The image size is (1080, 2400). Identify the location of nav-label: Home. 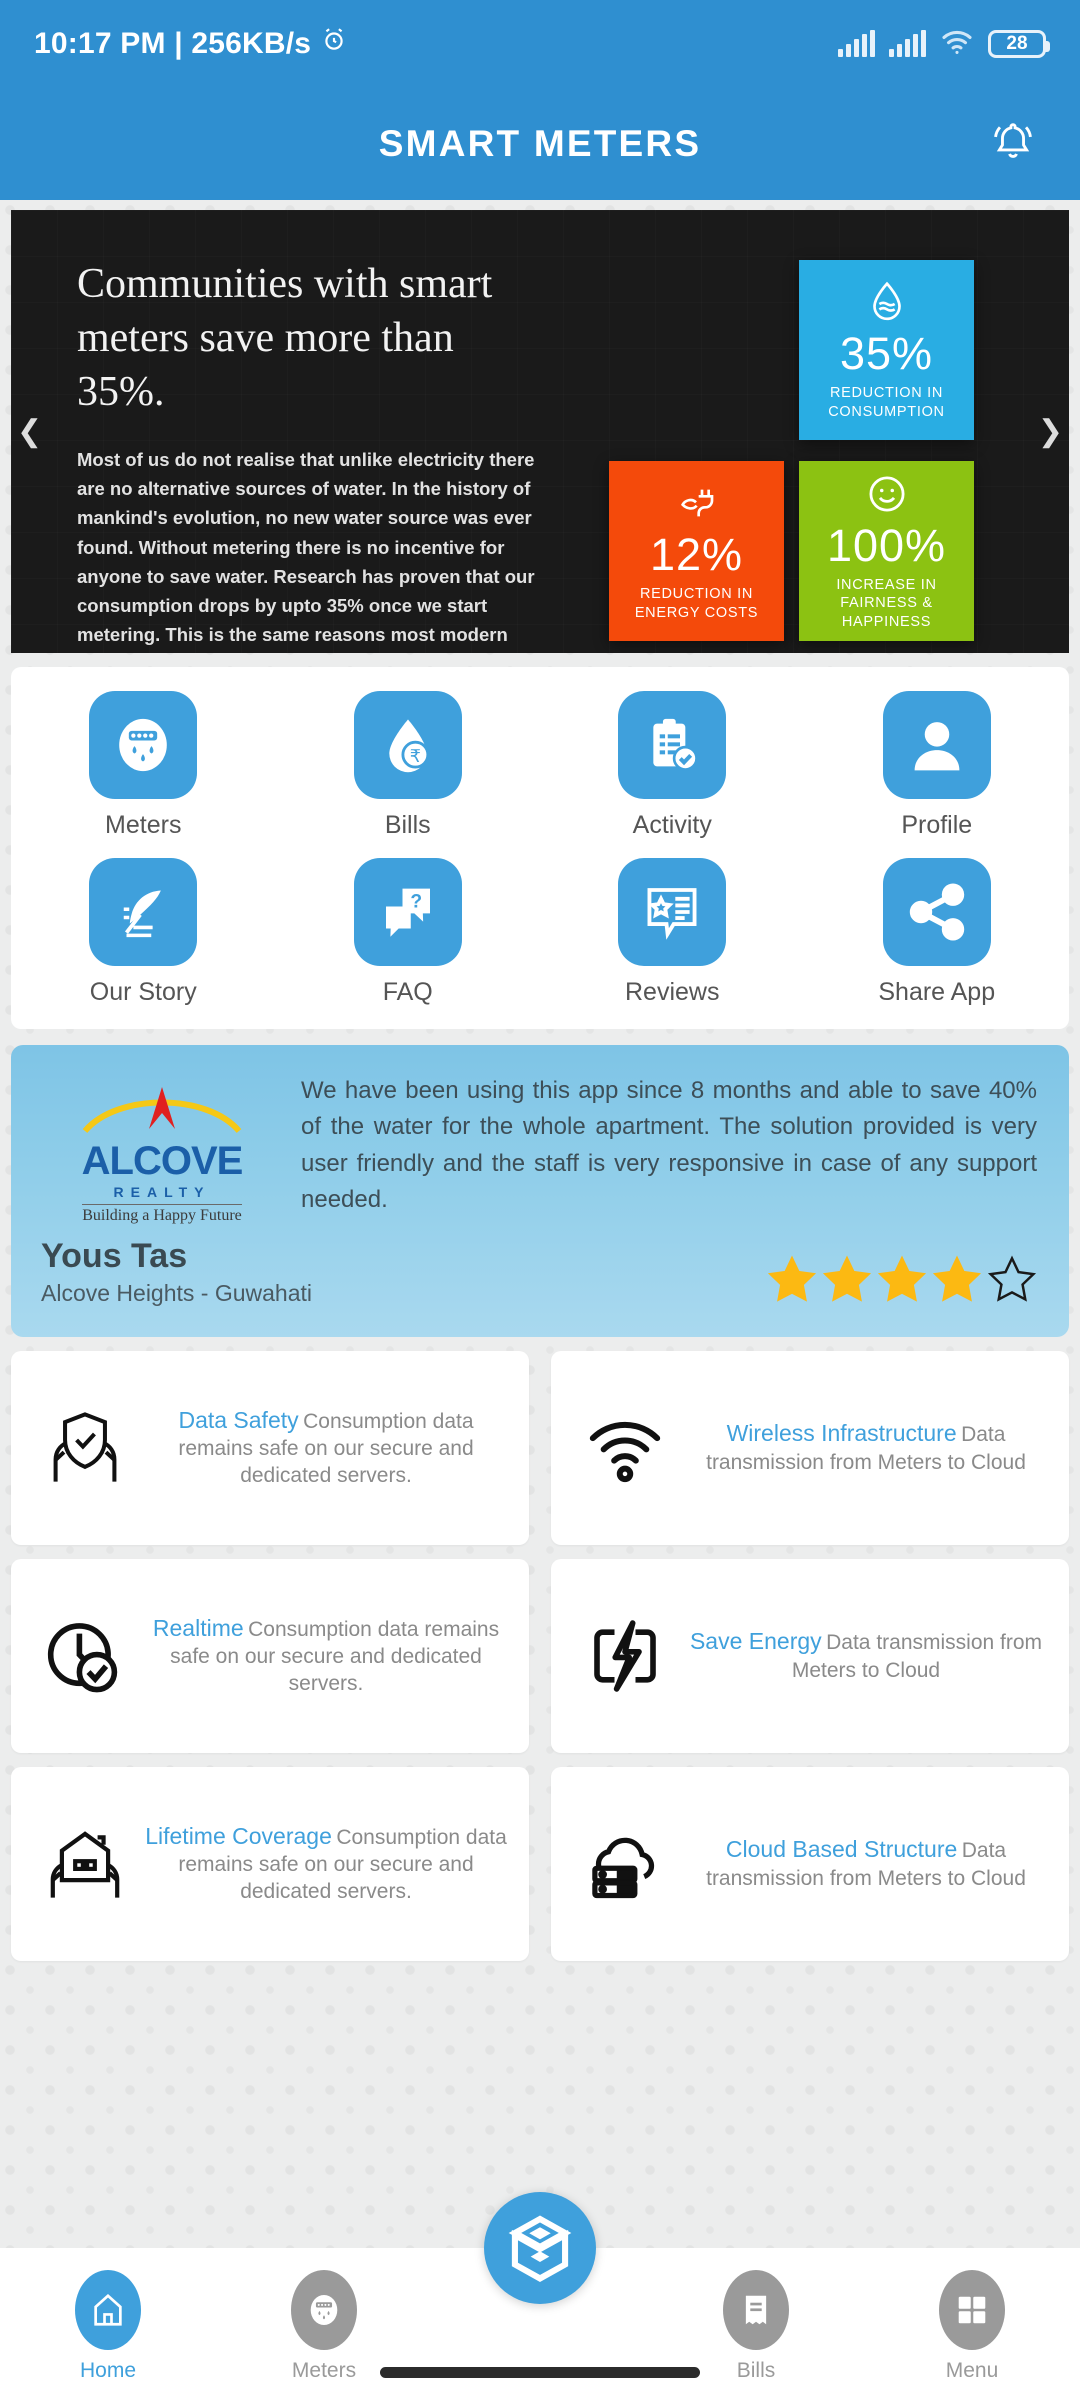
(108, 2370).